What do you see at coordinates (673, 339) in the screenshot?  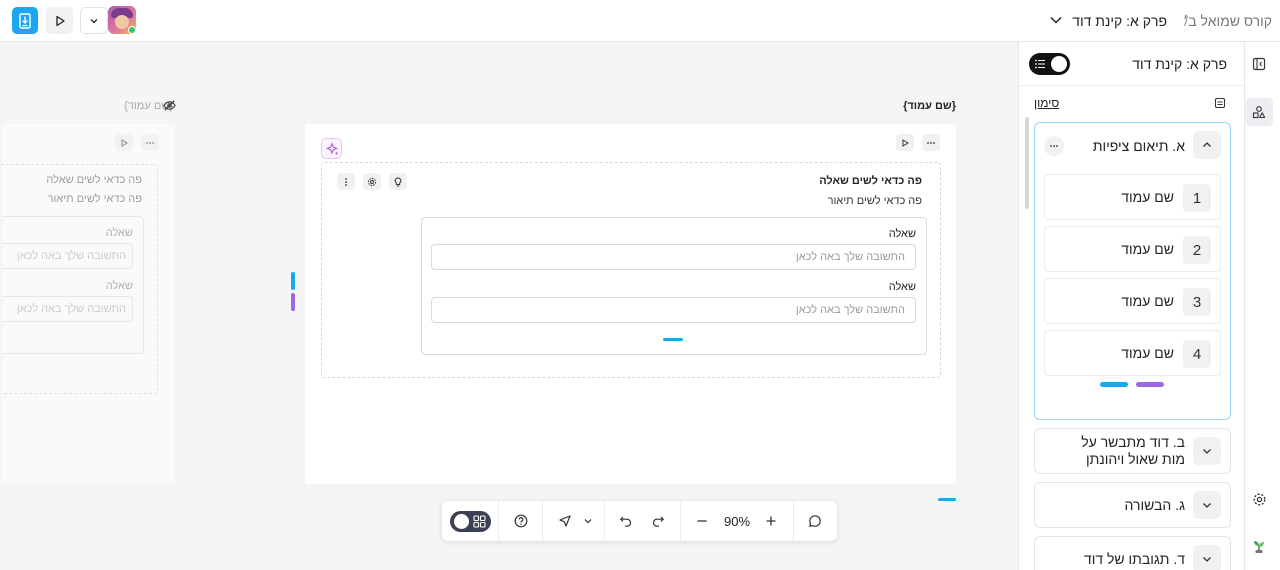 I see `add-question-handle` at bounding box center [673, 339].